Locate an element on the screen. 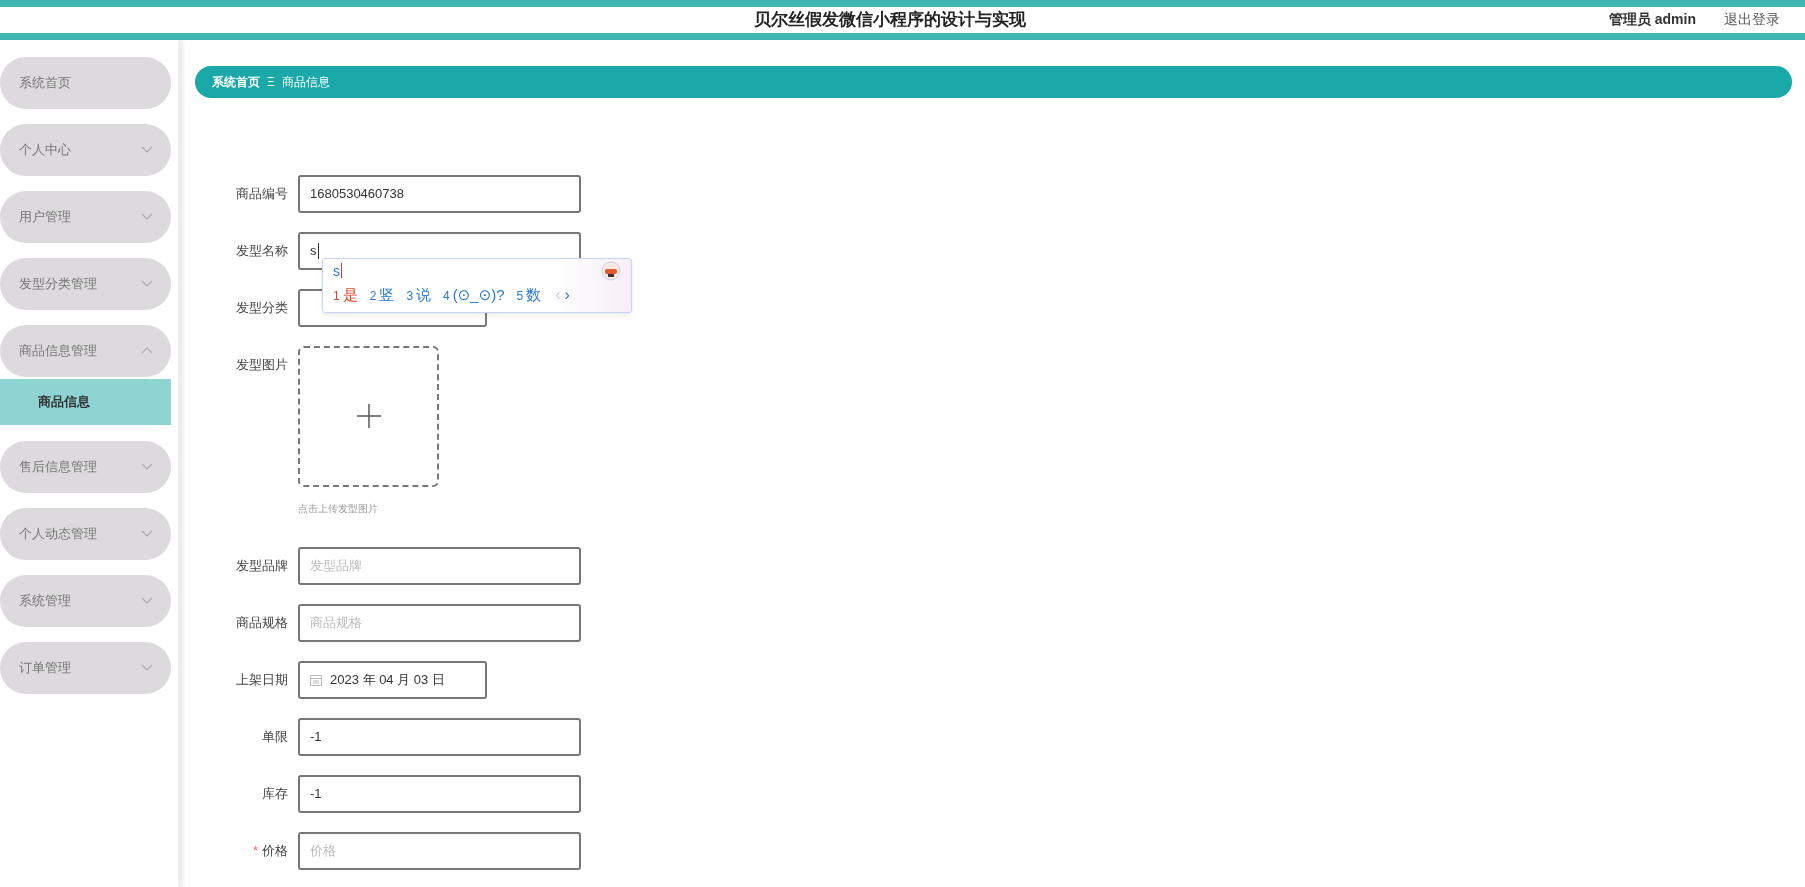 The image size is (1805, 887). input-field: 商品规格 is located at coordinates (439, 622).